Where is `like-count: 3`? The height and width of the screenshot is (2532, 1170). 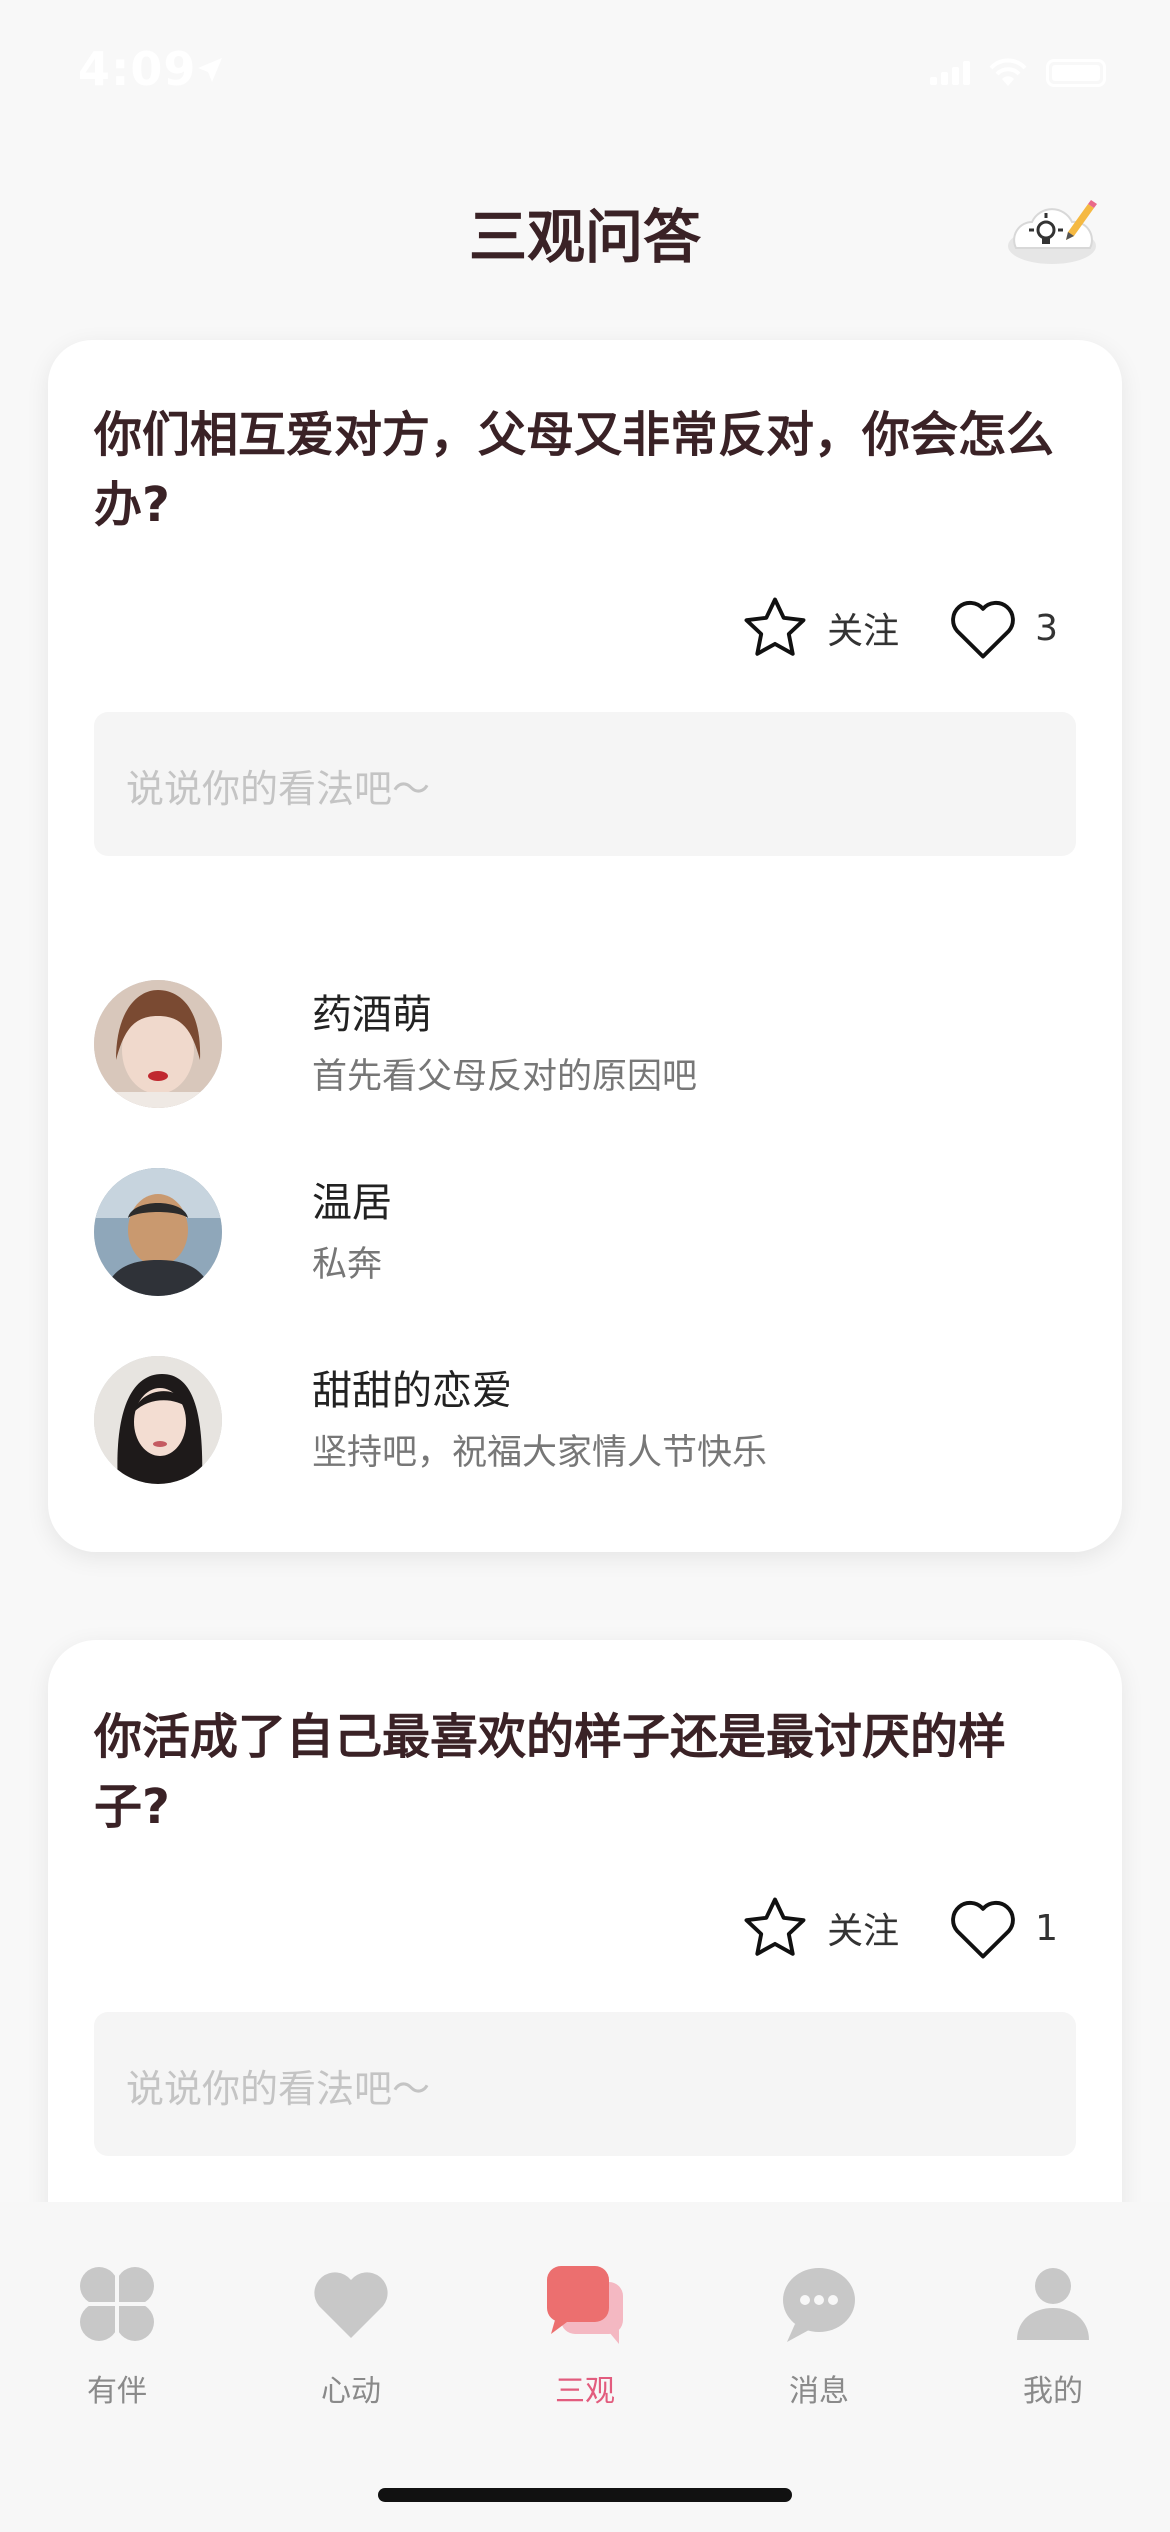
like-count: 3 is located at coordinates (1046, 628).